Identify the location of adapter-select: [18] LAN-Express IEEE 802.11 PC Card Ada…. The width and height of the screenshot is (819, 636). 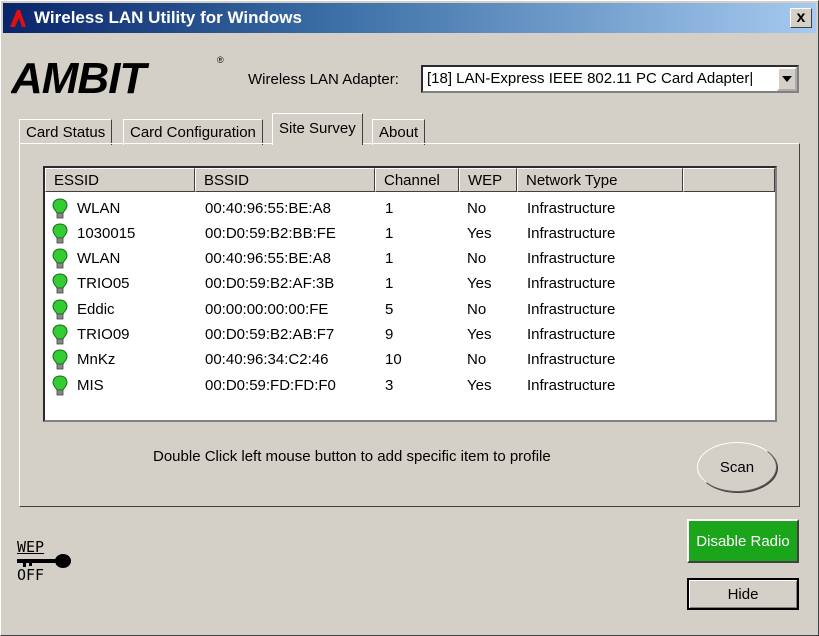
(610, 79).